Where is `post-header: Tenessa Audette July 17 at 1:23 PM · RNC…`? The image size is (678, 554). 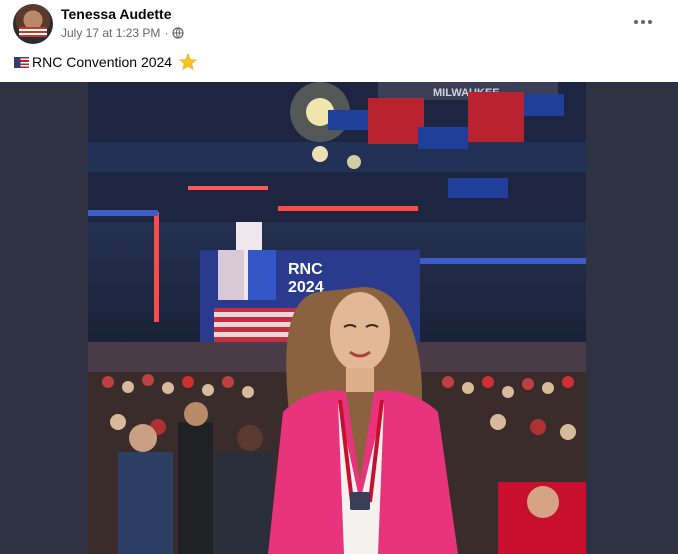
post-header: Tenessa Audette July 17 at 1:23 PM · RNC… is located at coordinates (339, 41).